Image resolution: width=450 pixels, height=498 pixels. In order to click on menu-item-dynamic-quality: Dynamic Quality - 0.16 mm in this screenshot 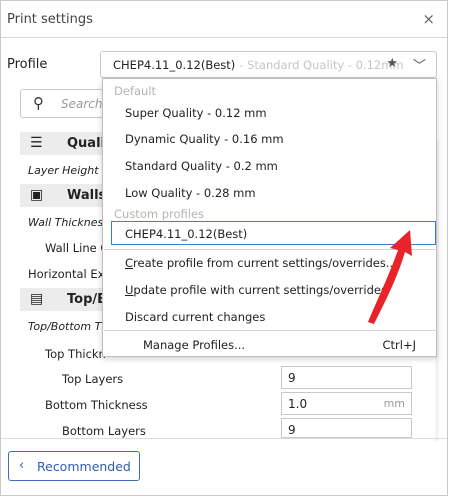, I will do `click(204, 139)`.